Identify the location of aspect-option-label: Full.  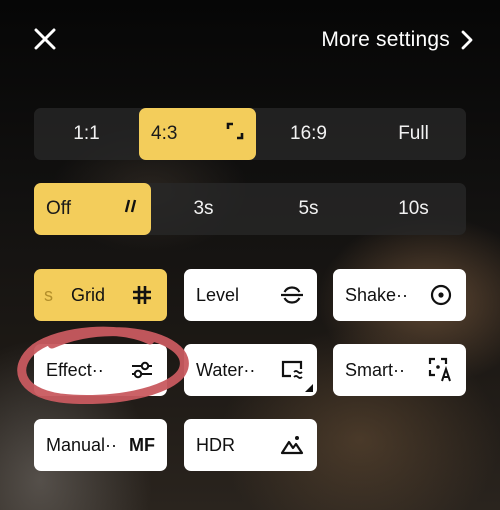
(413, 133).